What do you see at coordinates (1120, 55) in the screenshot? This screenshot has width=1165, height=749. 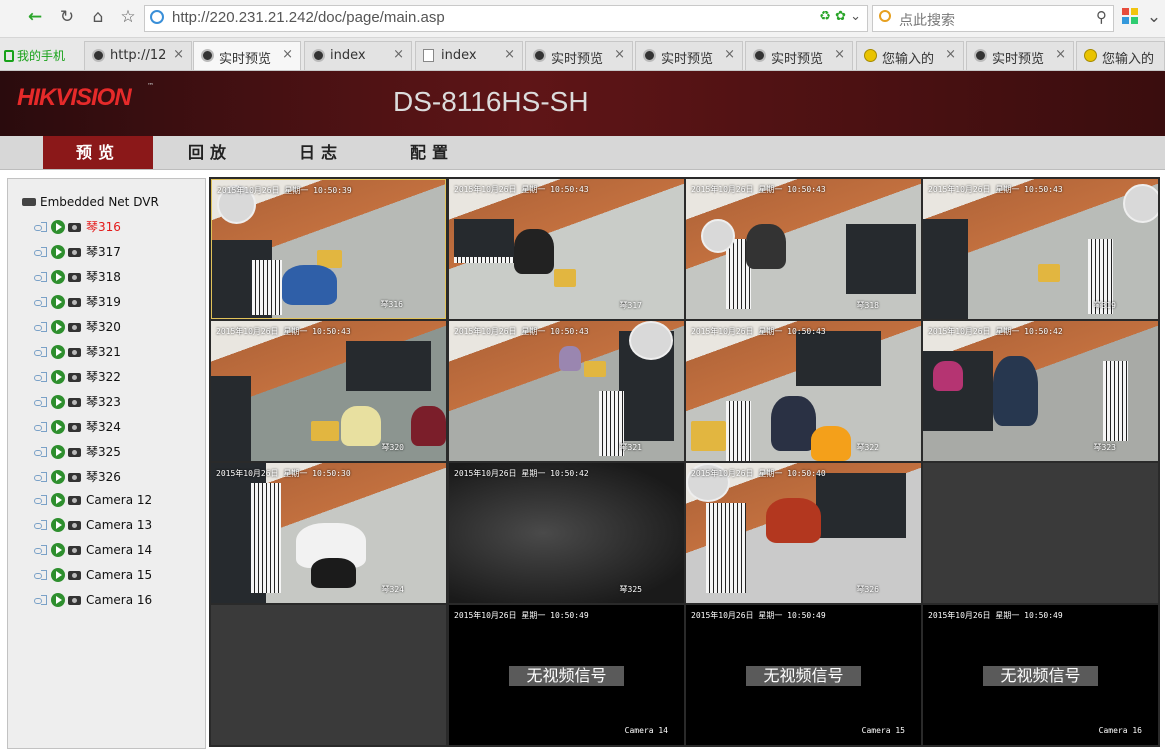 I see `browser-tab: 您输入的` at bounding box center [1120, 55].